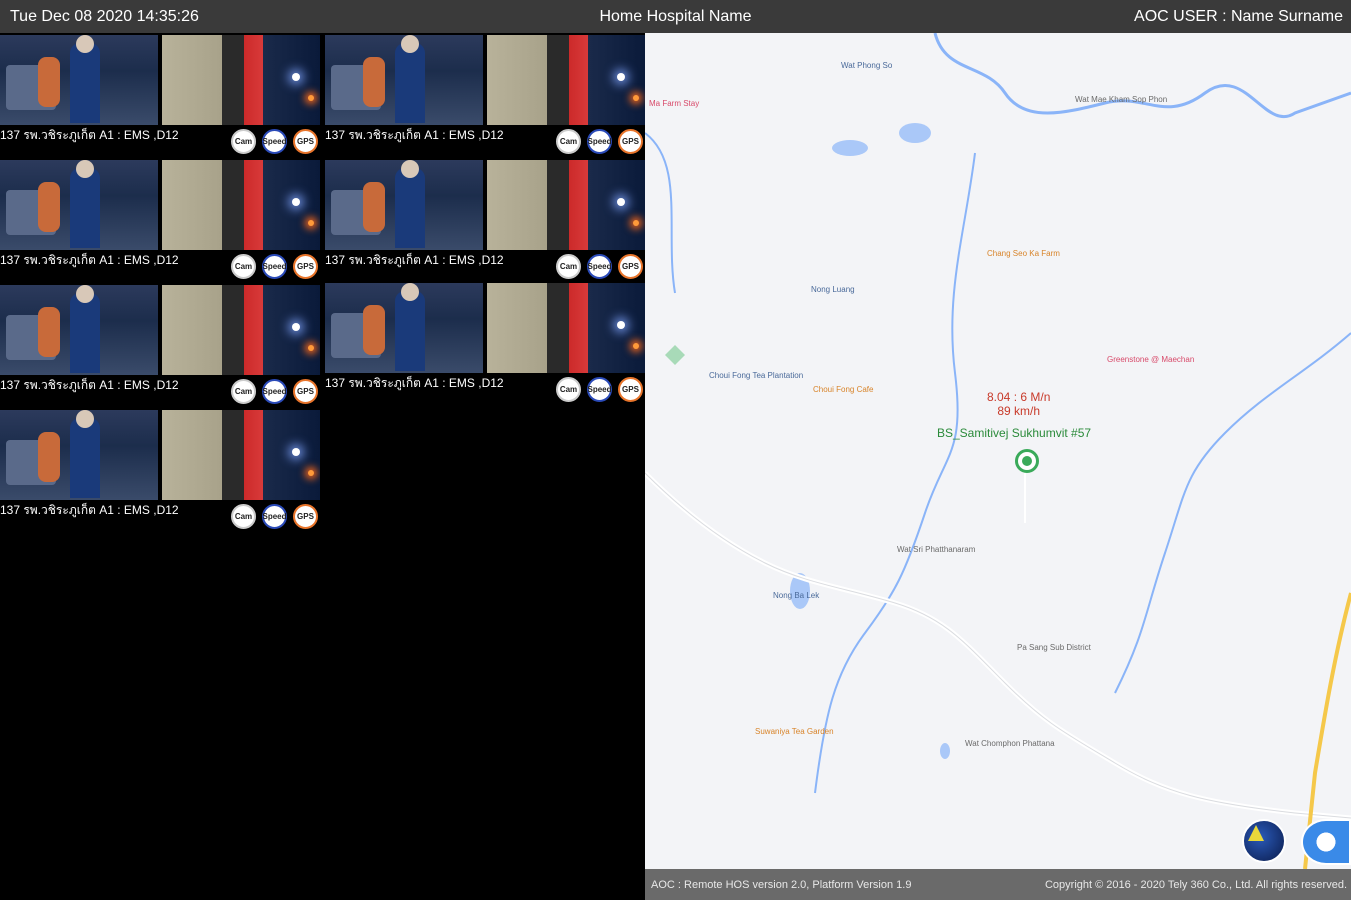 The width and height of the screenshot is (1351, 900). Describe the element at coordinates (1027, 461) in the screenshot. I see `ambulance-marker-icon` at that location.